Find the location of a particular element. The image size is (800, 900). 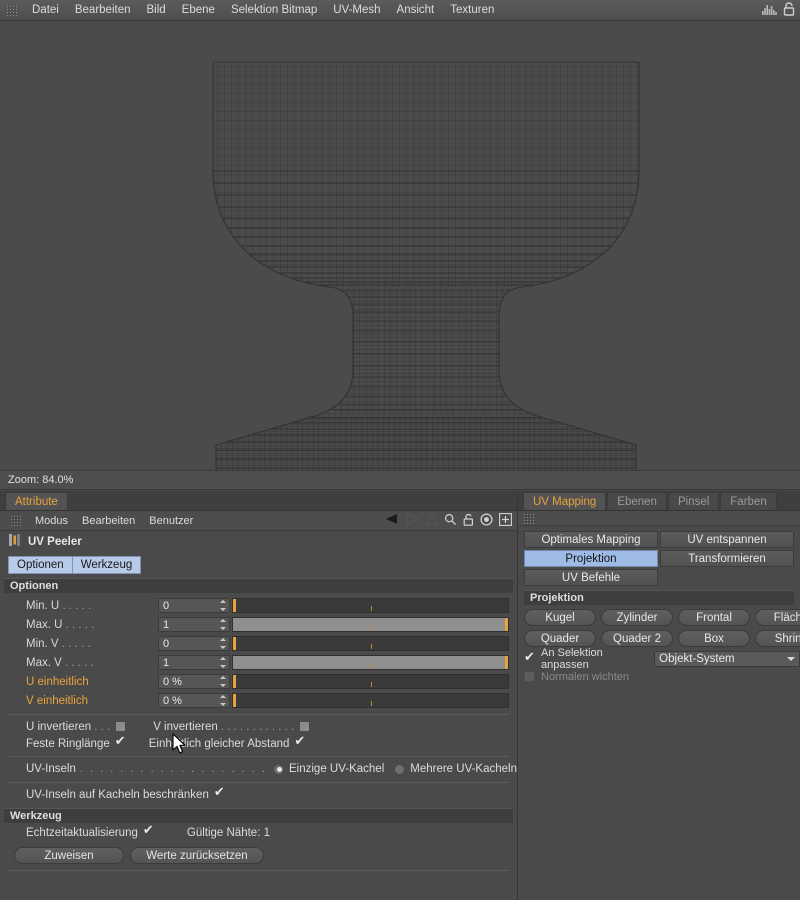

param-slider-max-v is located at coordinates (370, 662).